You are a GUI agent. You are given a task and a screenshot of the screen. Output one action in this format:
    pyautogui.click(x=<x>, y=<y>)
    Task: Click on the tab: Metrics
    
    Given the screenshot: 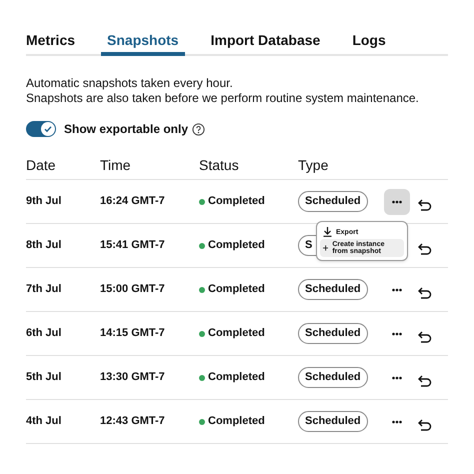 What is the action you would take?
    pyautogui.click(x=51, y=42)
    